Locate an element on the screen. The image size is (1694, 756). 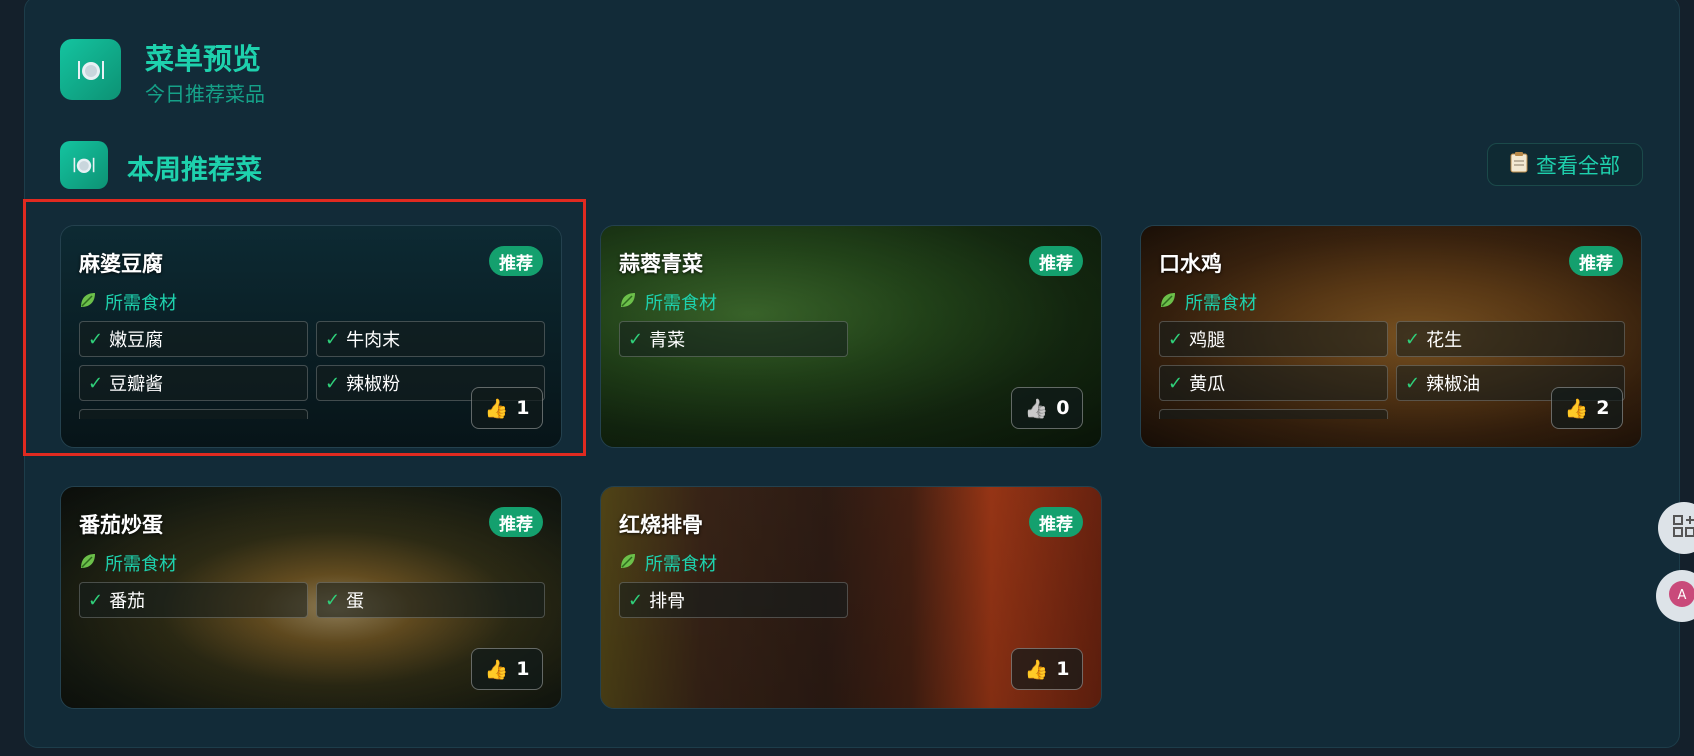
dish-name: 口水鸡 is located at coordinates (1190, 264).